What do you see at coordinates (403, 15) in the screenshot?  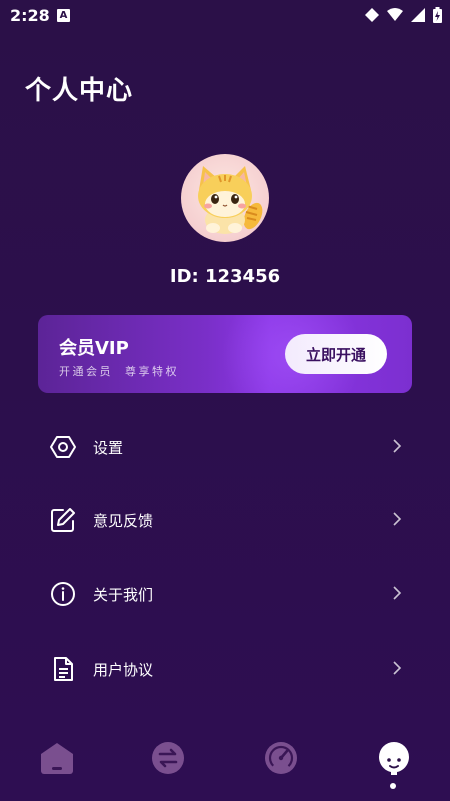 I see `status-icons` at bounding box center [403, 15].